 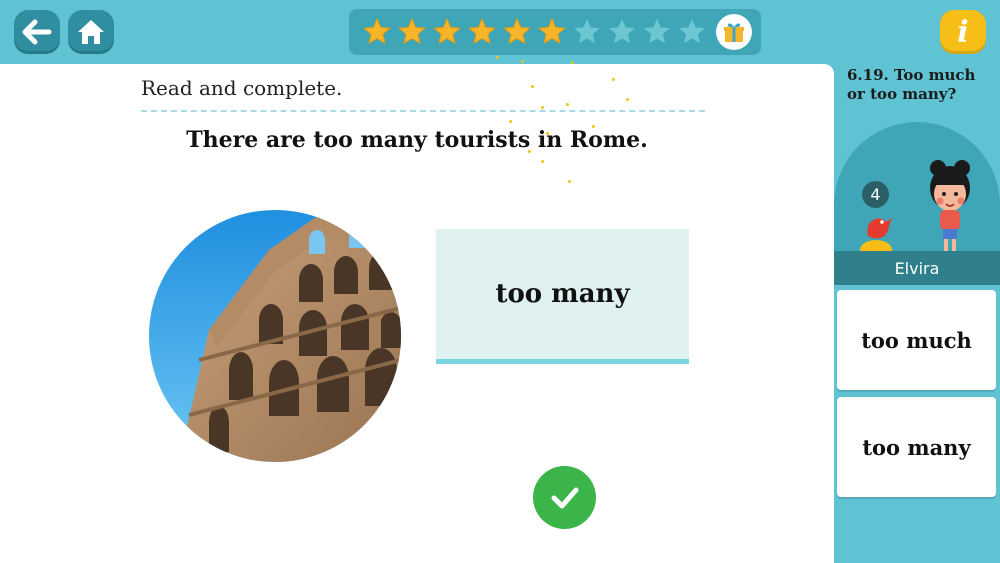 I want to click on exercise-sentence: There are too many tourists in Rome., so click(x=417, y=140).